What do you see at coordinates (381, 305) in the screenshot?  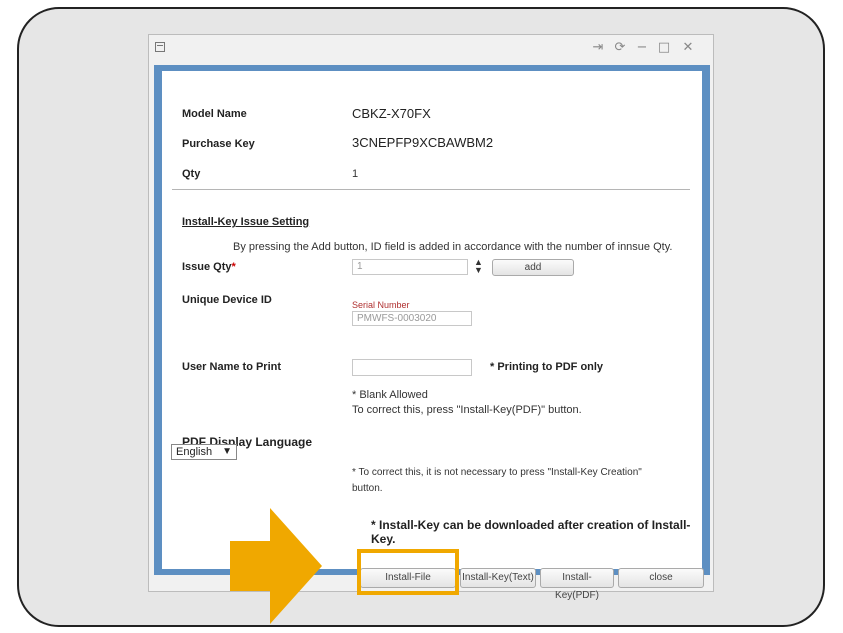 I see `serial-number-label: Serial Number` at bounding box center [381, 305].